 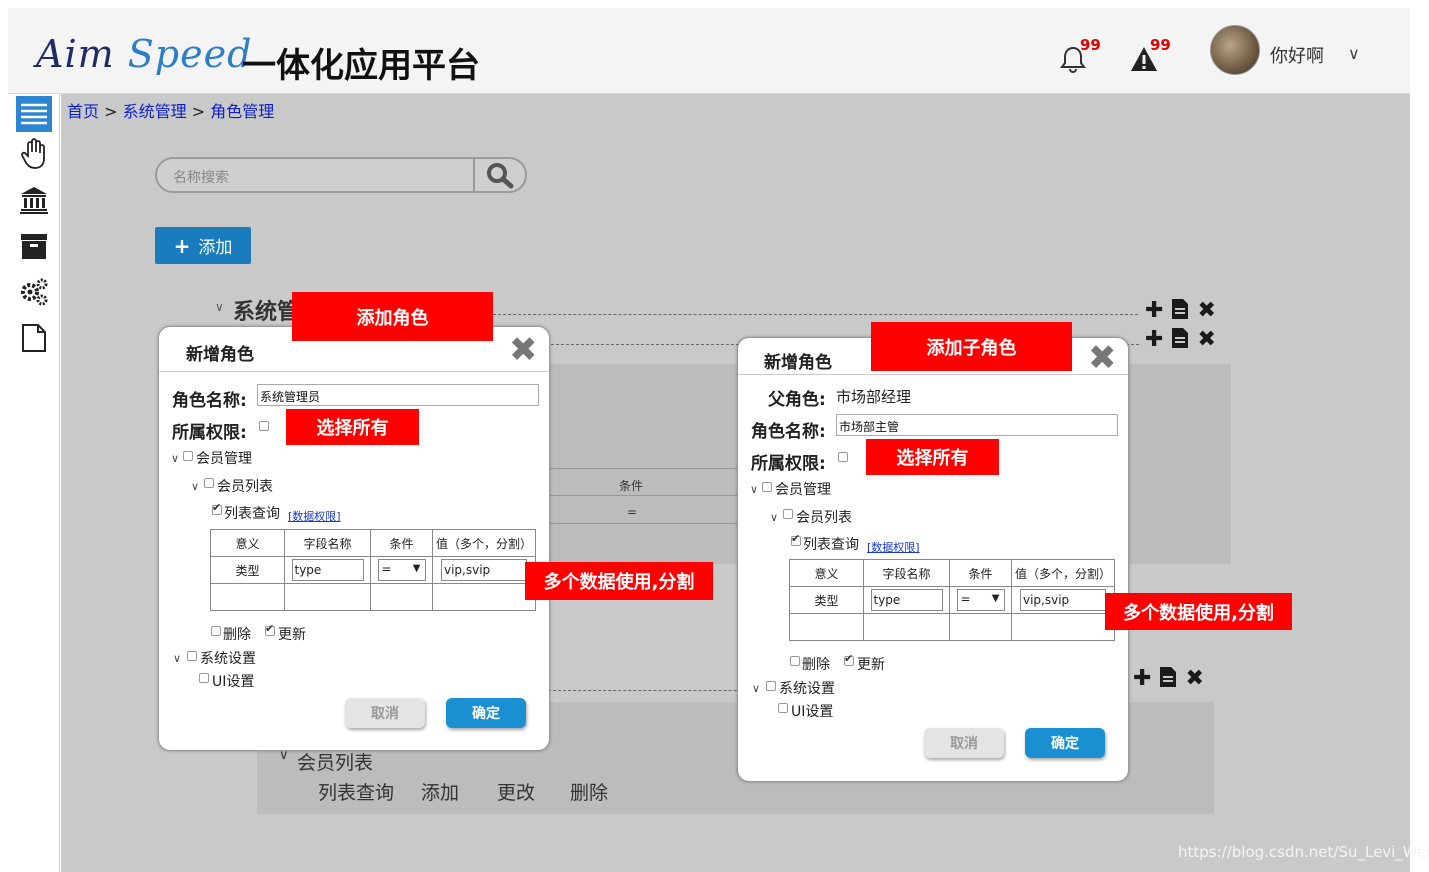 I want to click on sidebar-item-document, so click(x=34, y=338).